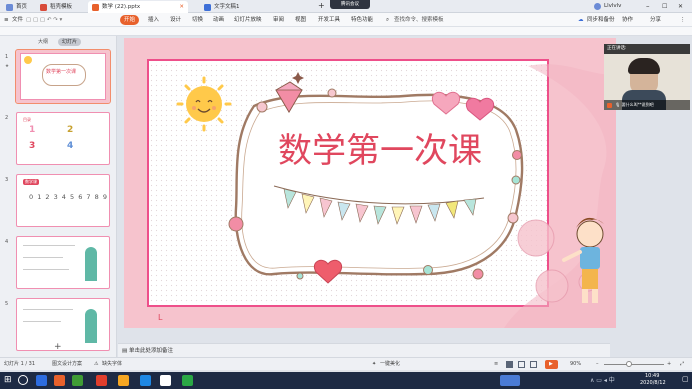 This screenshot has width=692, height=389. What do you see at coordinates (682, 364) in the screenshot?
I see `fit-icon: ⤢` at bounding box center [682, 364].